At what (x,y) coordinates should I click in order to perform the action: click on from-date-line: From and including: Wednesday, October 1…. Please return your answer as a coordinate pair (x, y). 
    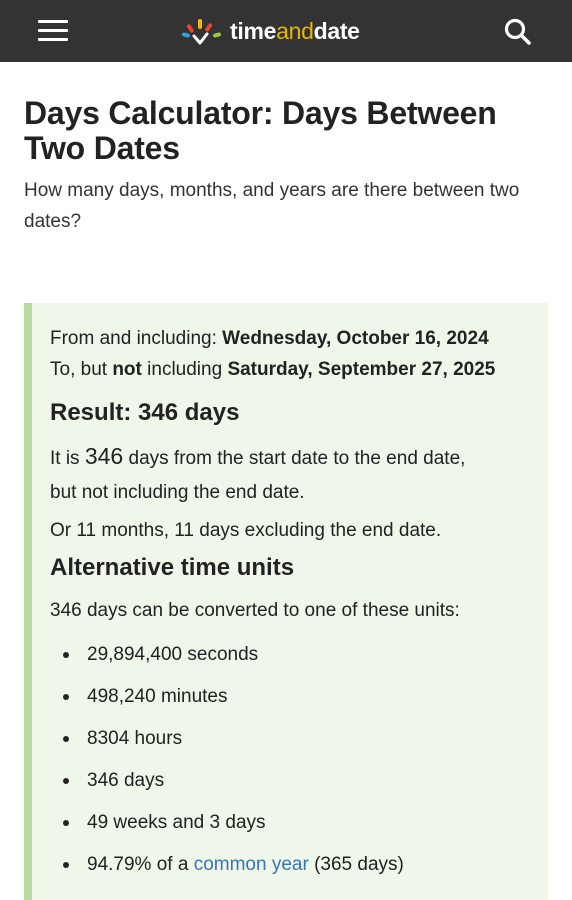
    Looking at the image, I should click on (295, 338).